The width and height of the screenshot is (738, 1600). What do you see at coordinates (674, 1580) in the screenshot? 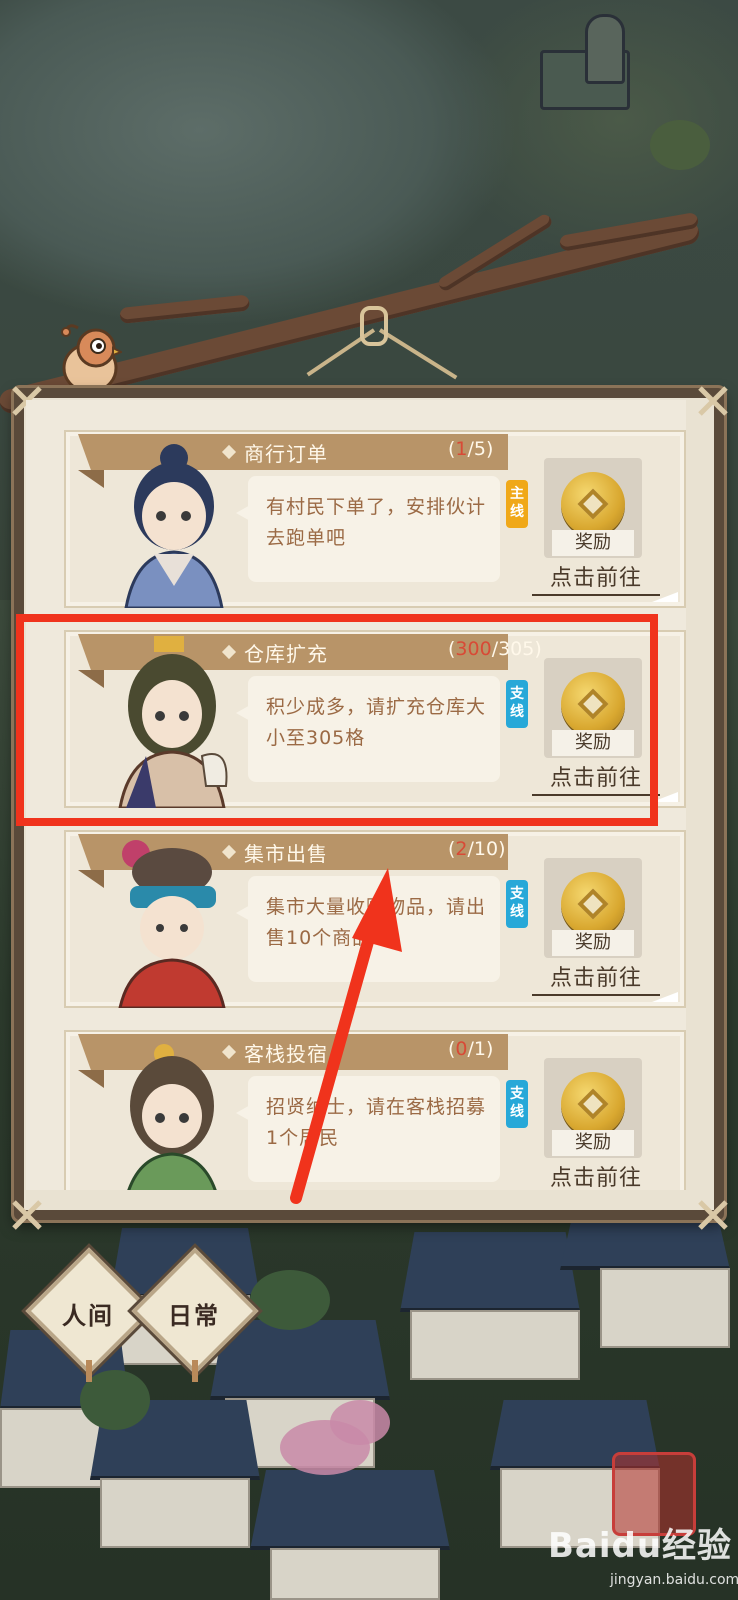
I see `baidu-watermark-url: jingyan.baidu.com` at bounding box center [674, 1580].